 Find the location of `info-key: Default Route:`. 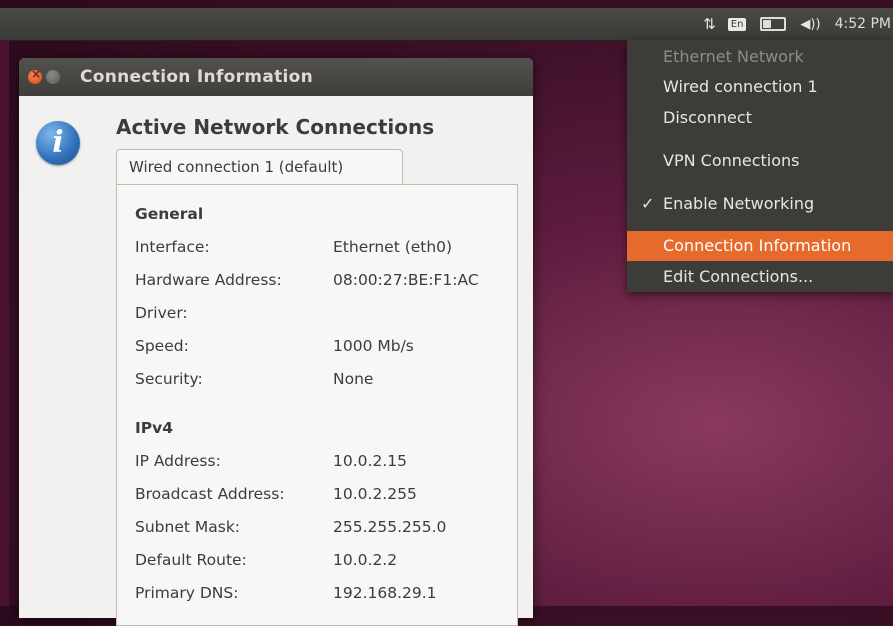

info-key: Default Route: is located at coordinates (191, 560).